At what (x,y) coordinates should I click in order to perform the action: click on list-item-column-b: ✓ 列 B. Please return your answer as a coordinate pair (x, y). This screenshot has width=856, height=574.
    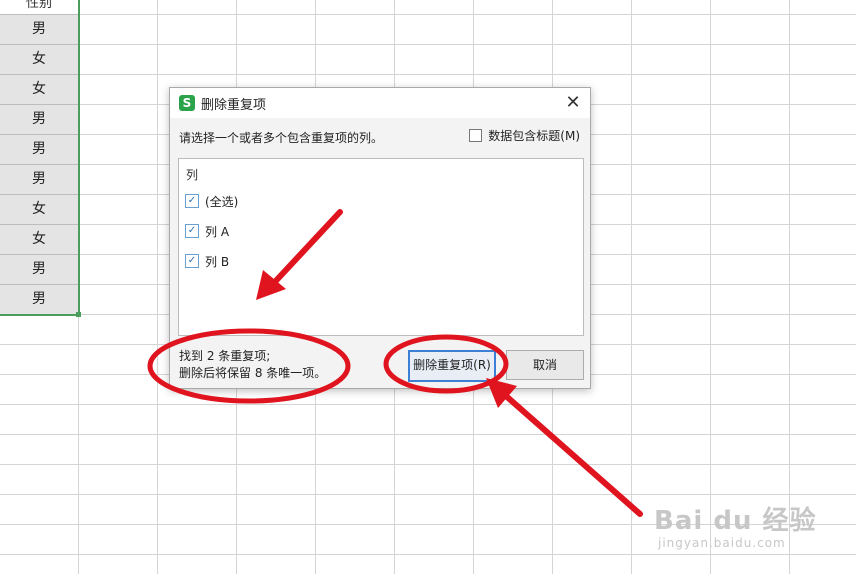
    Looking at the image, I should click on (207, 261).